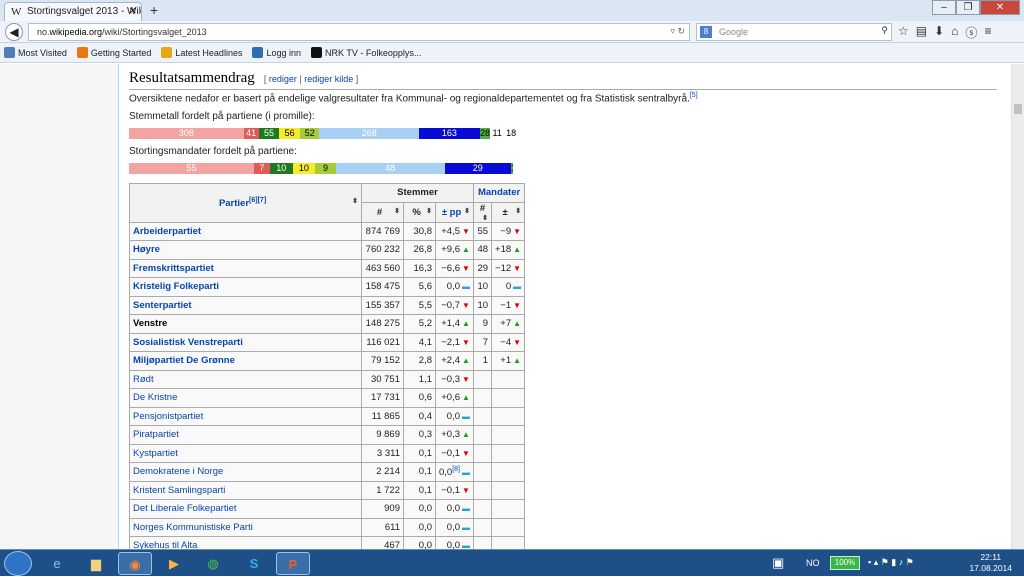 This screenshot has height=577, width=1024. Describe the element at coordinates (35, 52) in the screenshot. I see `bookmark-item: Most Visited` at that location.